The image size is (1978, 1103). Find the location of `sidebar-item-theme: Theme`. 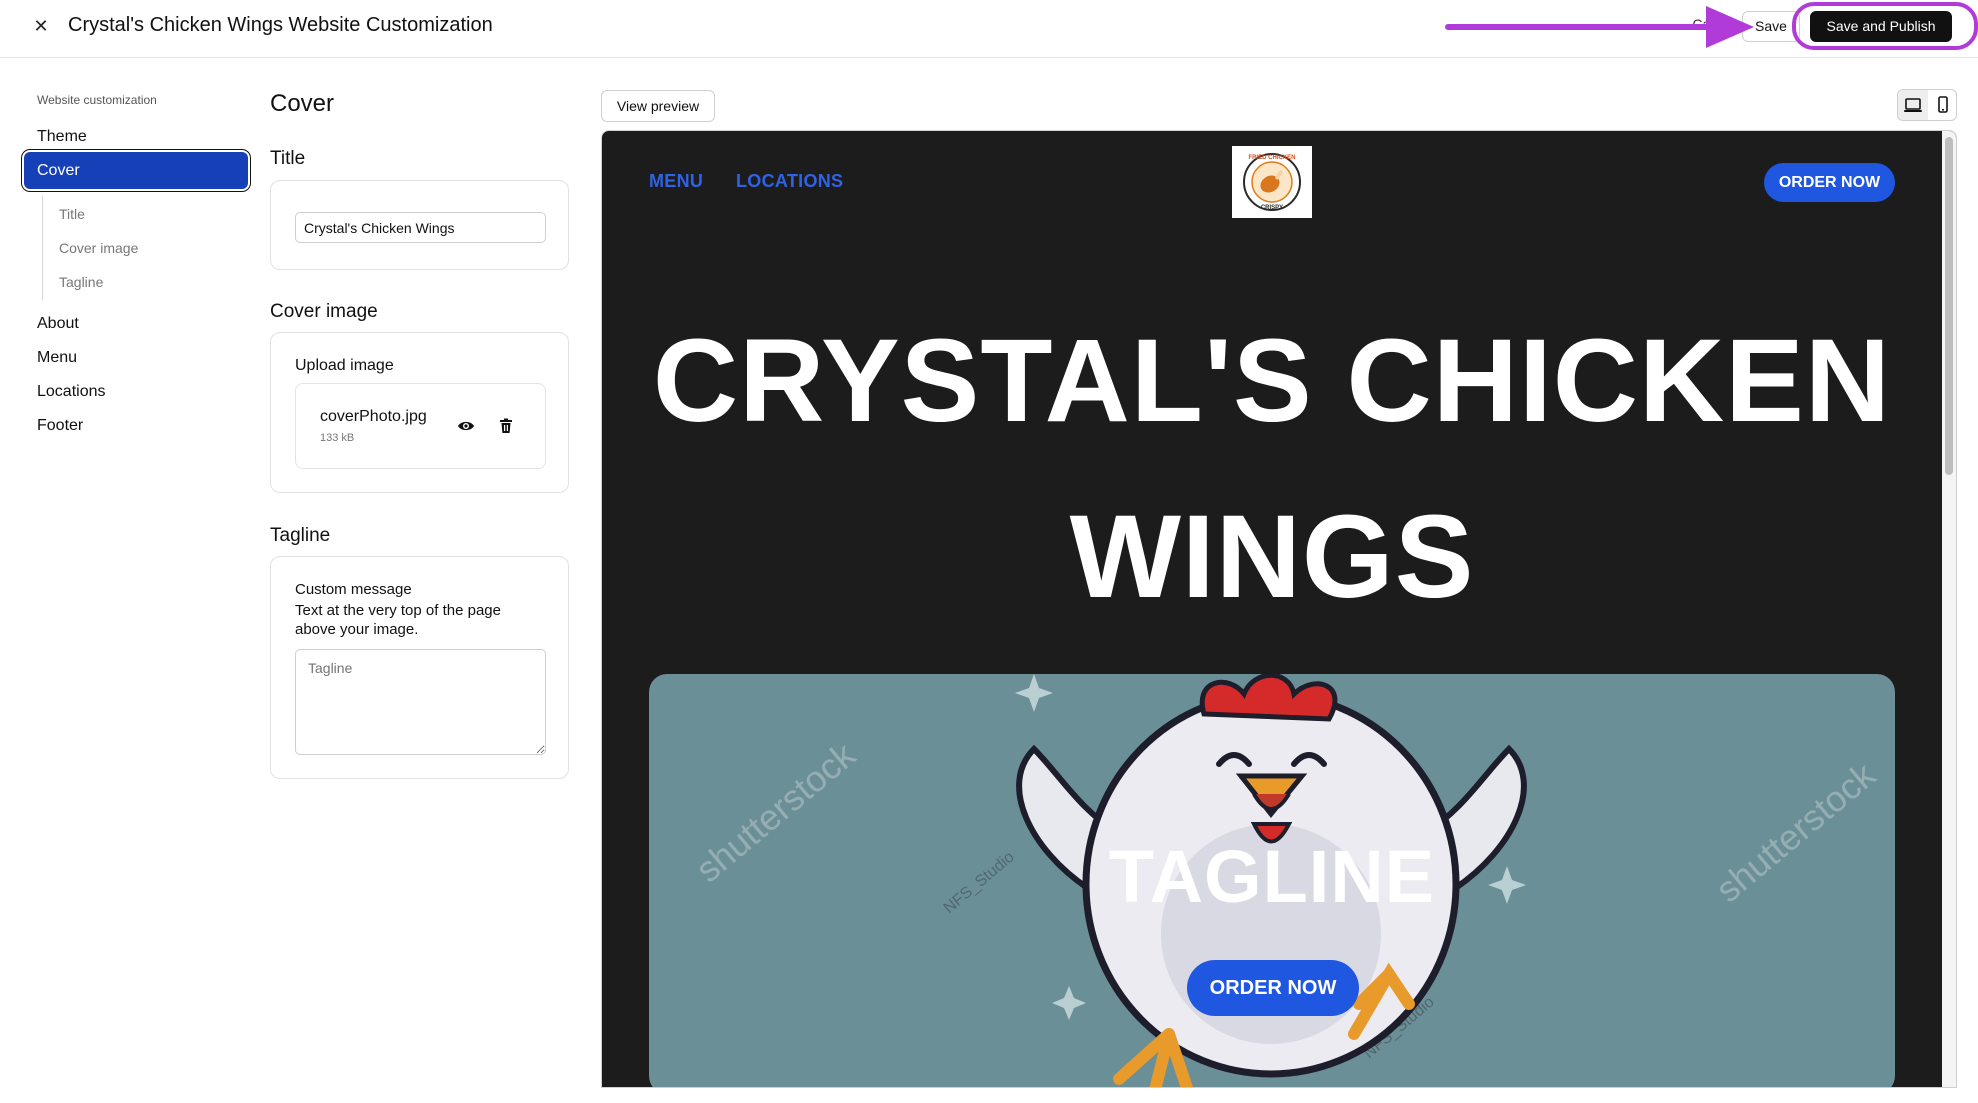

sidebar-item-theme: Theme is located at coordinates (62, 137).